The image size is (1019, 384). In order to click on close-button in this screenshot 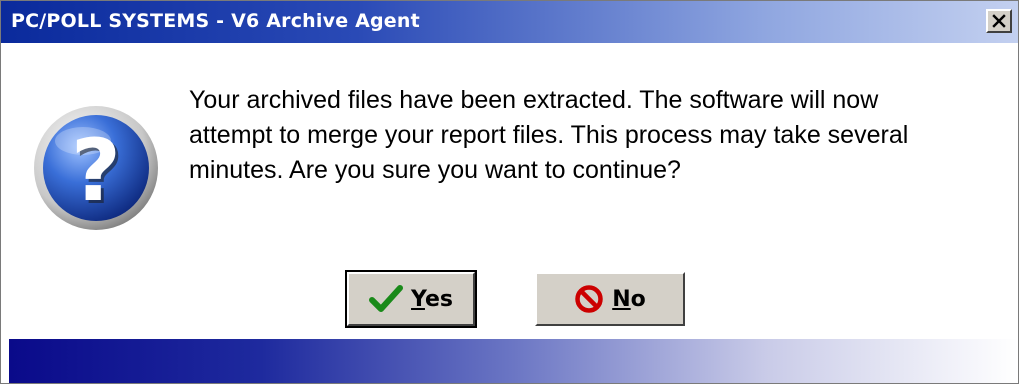, I will do `click(999, 21)`.